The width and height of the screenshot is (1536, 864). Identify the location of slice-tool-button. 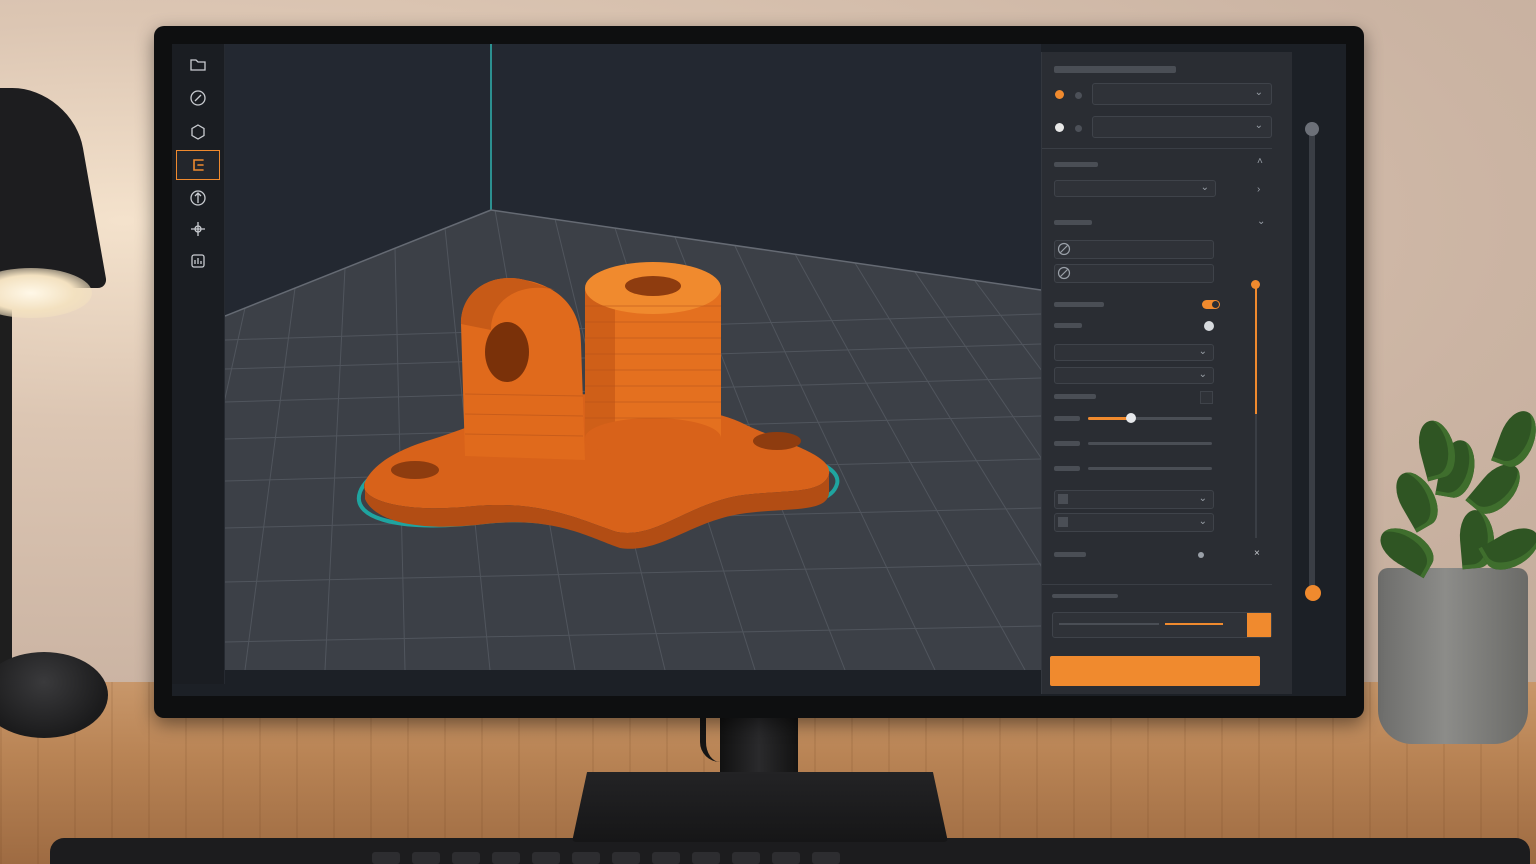
(198, 165).